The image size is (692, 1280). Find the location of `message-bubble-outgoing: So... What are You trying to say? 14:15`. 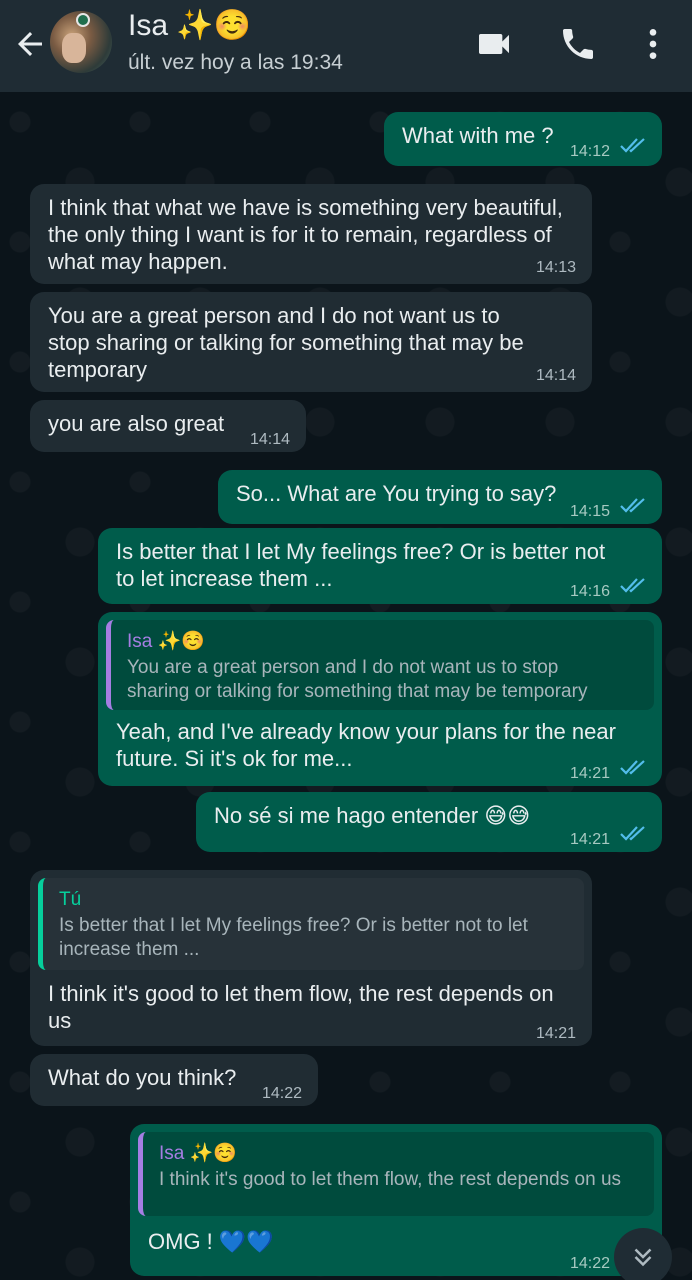

message-bubble-outgoing: So... What are You trying to say? 14:15 is located at coordinates (440, 497).